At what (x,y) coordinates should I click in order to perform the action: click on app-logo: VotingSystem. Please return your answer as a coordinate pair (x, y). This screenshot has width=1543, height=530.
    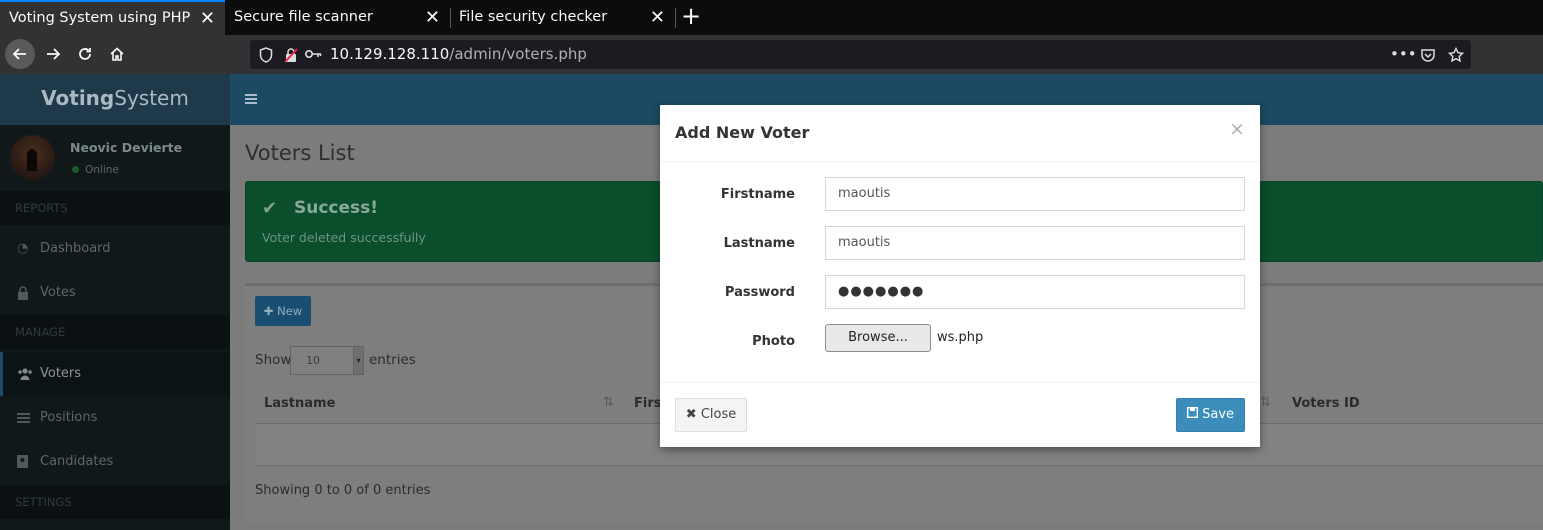
    Looking at the image, I should click on (115, 99).